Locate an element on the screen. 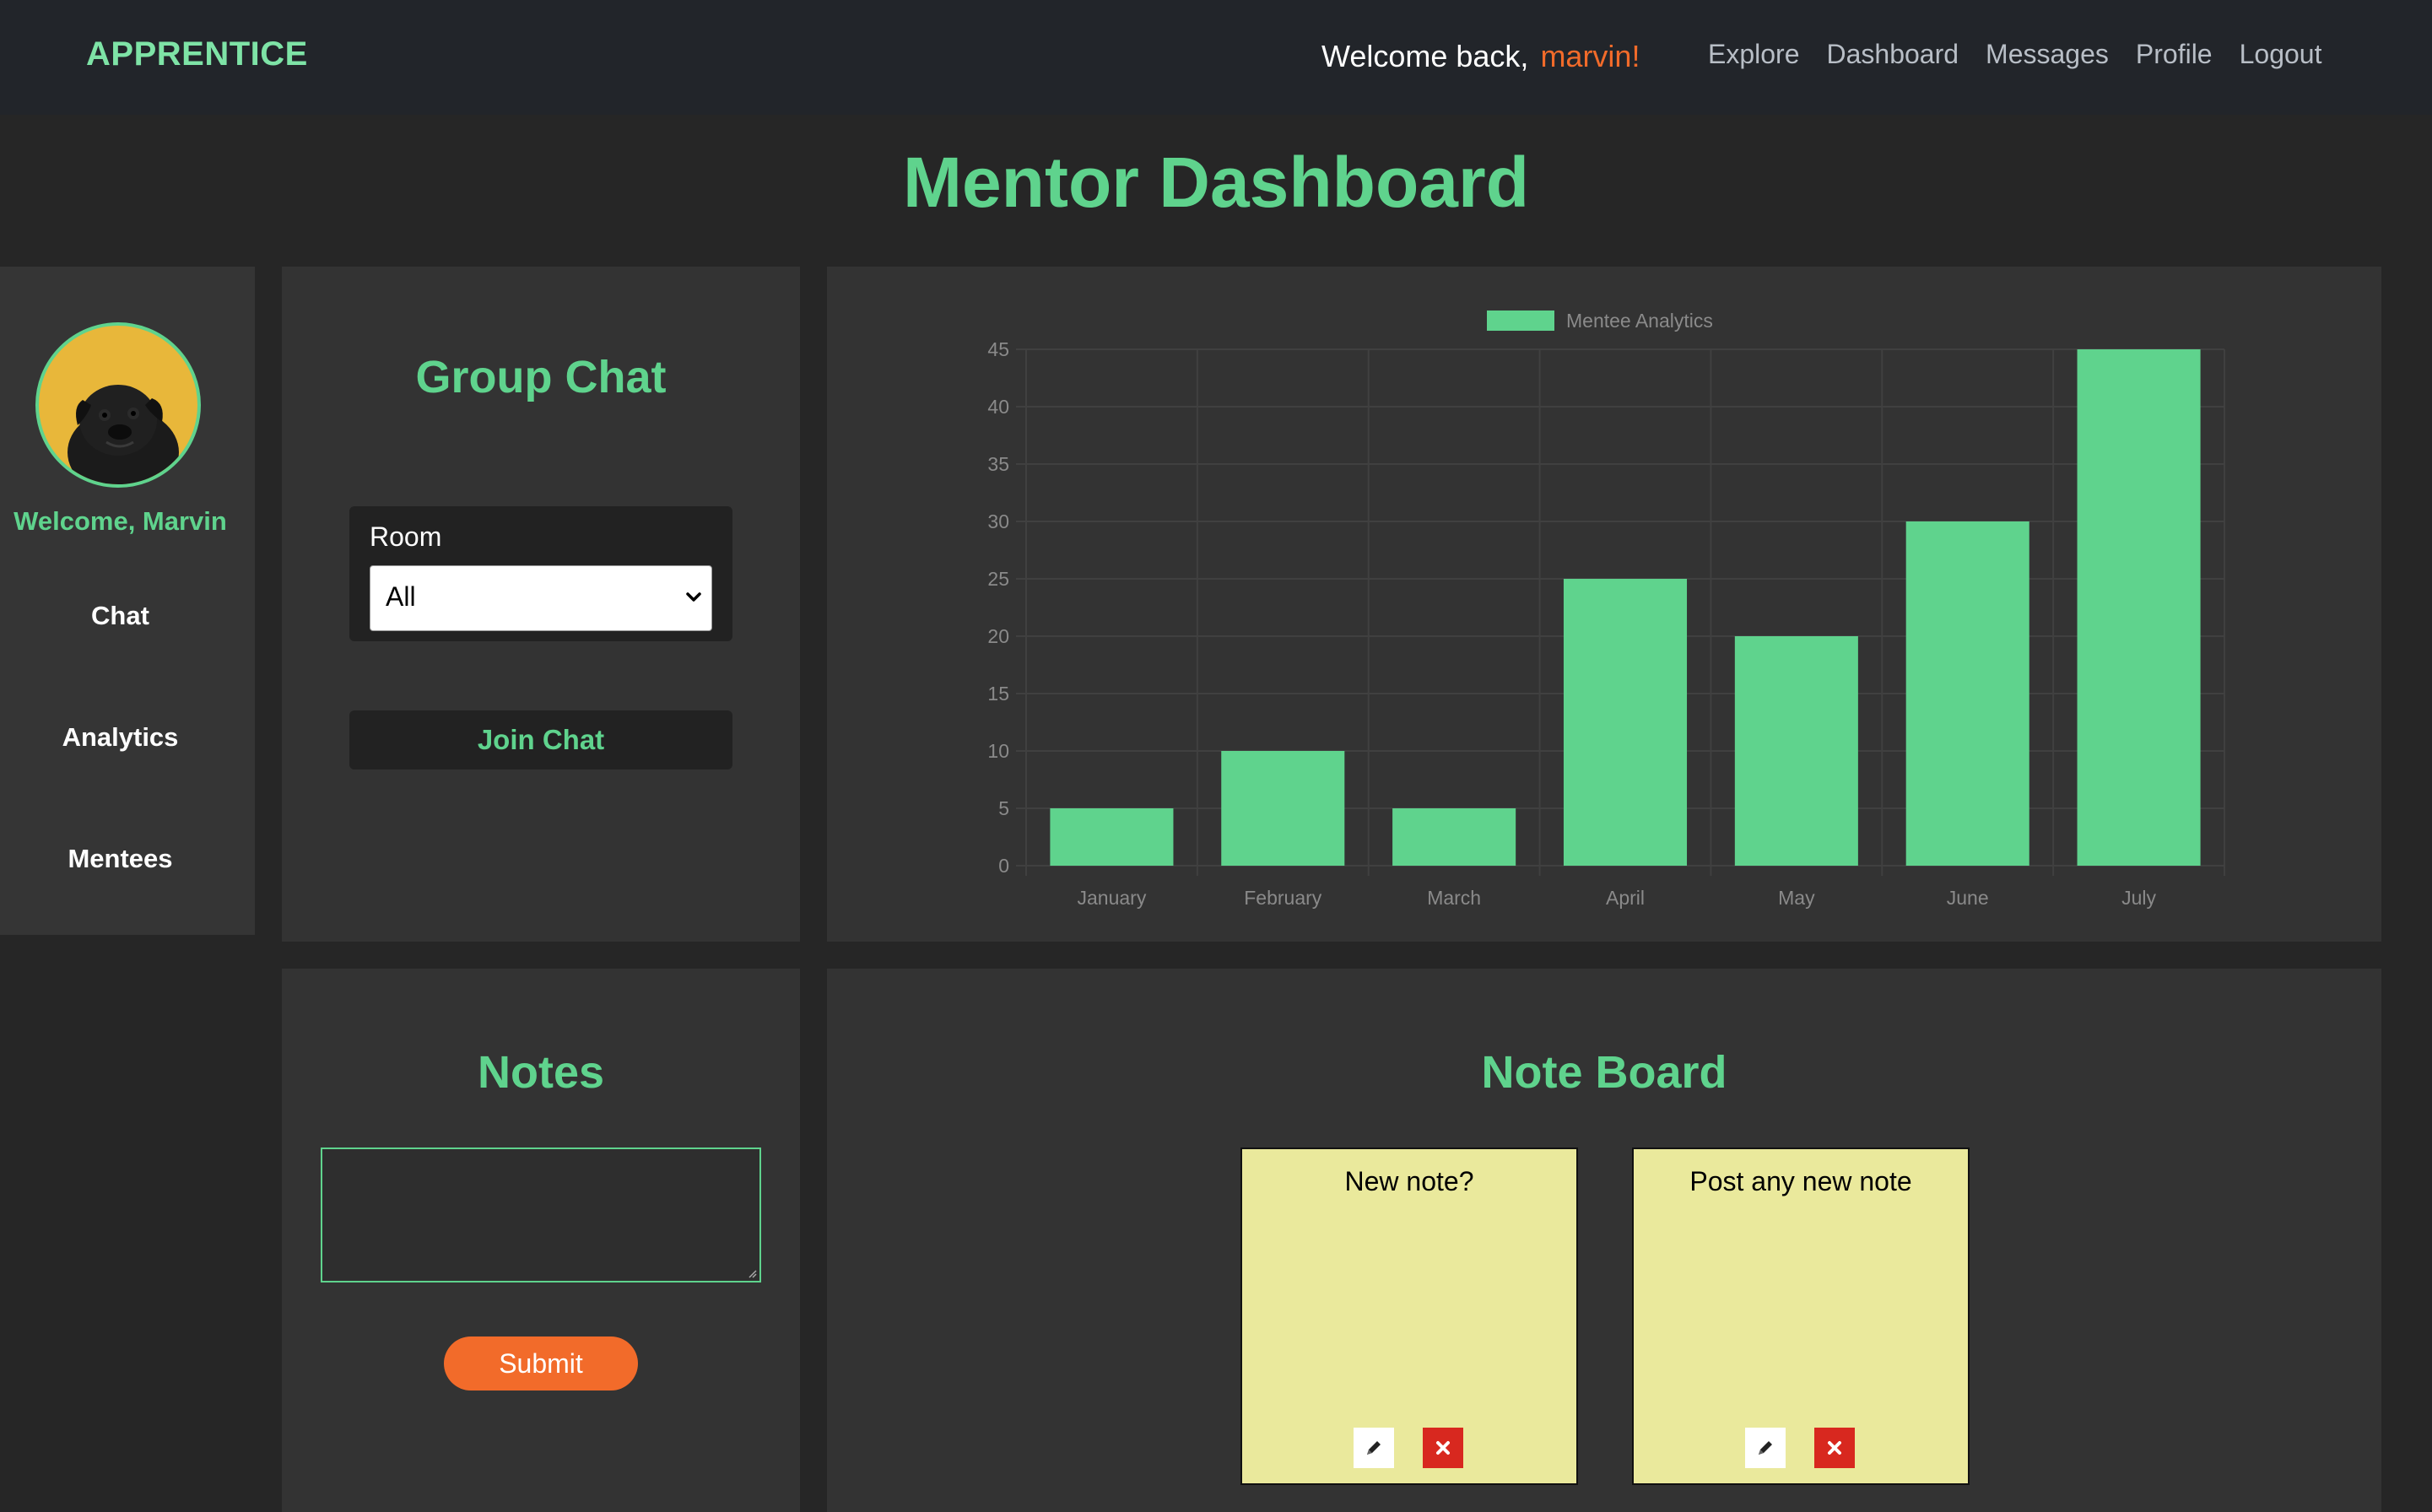  notes-panel: Notes Submit is located at coordinates (541, 1240).